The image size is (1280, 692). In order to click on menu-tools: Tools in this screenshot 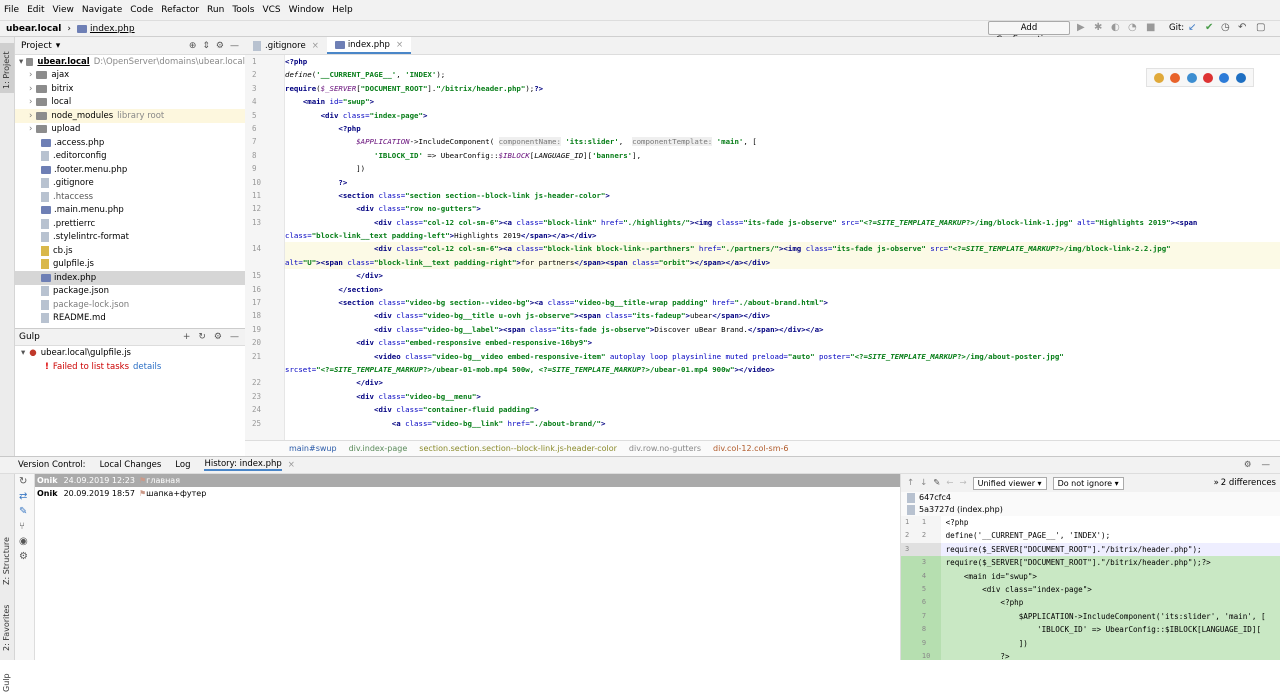, I will do `click(243, 10)`.